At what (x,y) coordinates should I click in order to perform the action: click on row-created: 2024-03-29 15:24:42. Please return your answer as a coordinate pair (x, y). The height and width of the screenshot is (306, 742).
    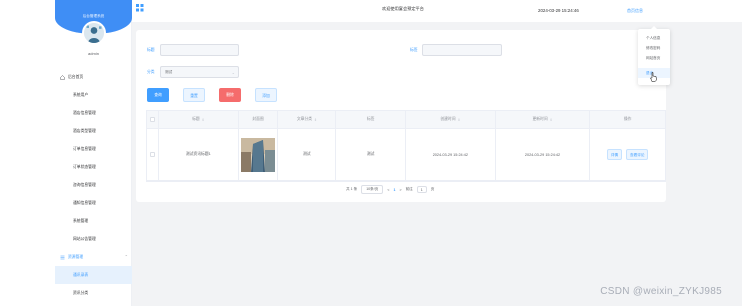
    Looking at the image, I should click on (451, 154).